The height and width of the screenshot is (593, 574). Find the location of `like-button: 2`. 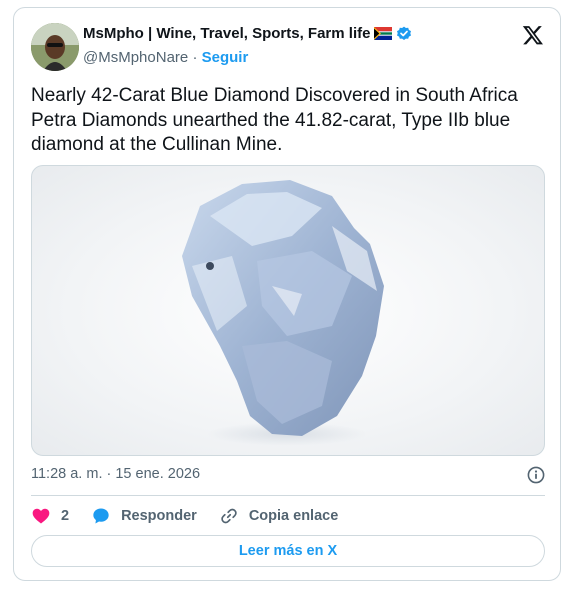

like-button: 2 is located at coordinates (50, 516).